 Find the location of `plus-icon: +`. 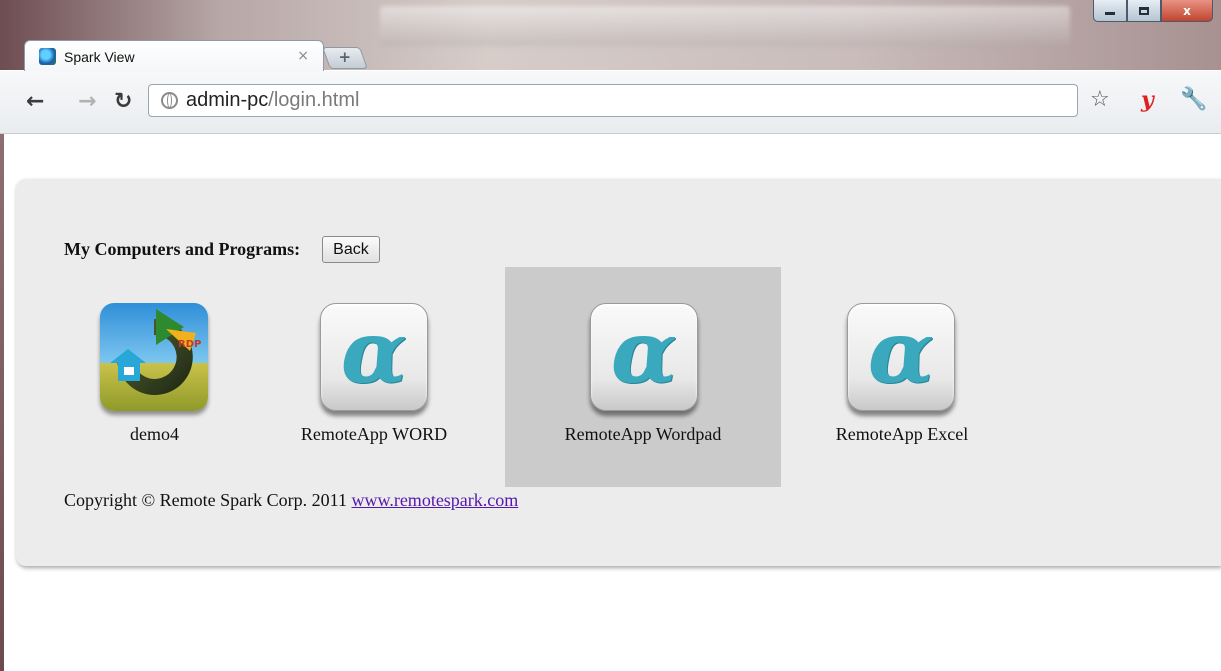

plus-icon: + is located at coordinates (345, 57).